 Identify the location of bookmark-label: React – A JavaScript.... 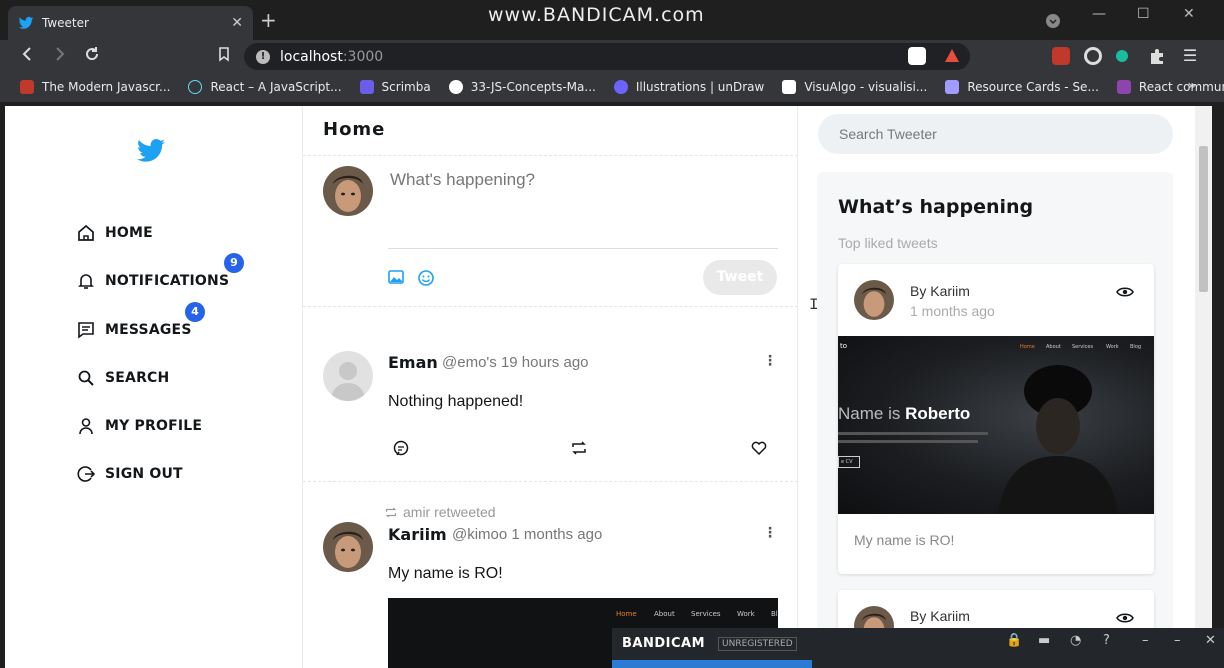
(276, 87).